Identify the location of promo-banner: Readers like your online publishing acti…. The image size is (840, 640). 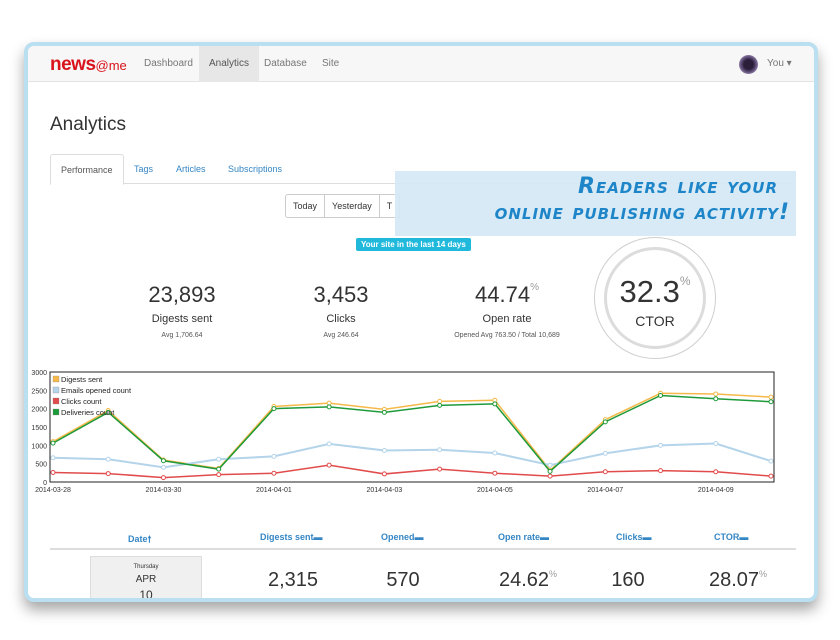
(595, 203).